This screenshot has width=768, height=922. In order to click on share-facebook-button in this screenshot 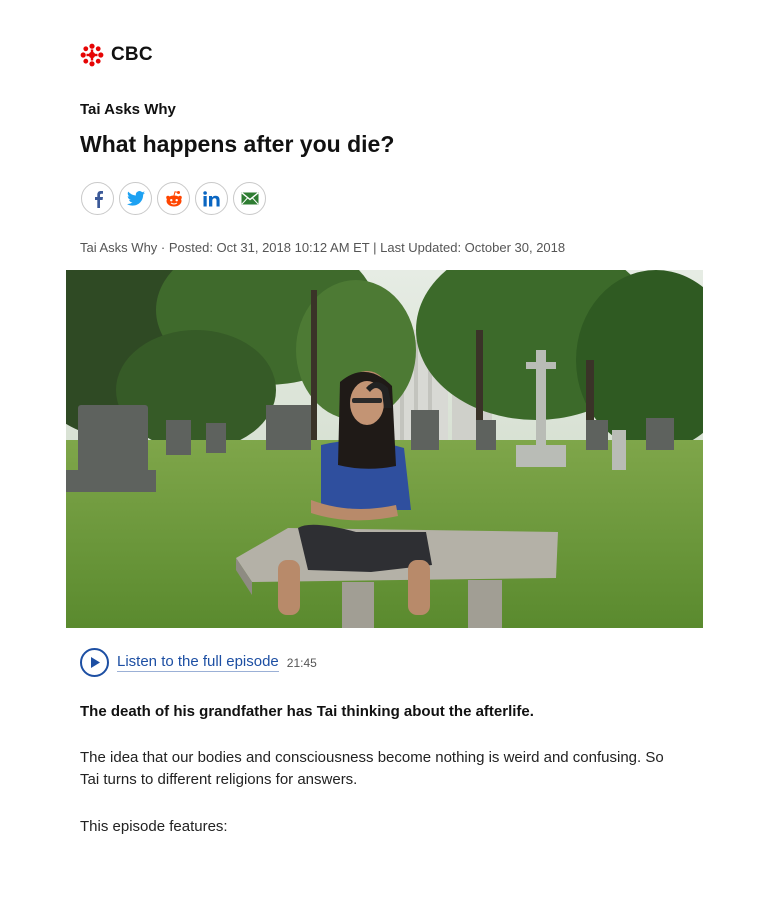, I will do `click(97, 198)`.